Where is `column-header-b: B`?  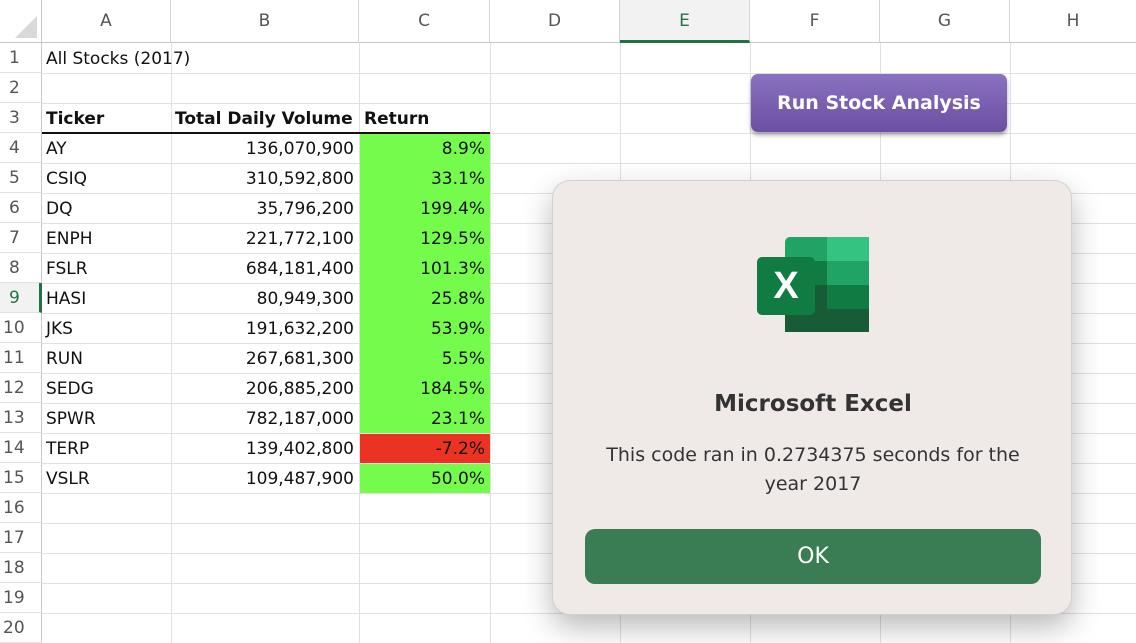
column-header-b: B is located at coordinates (265, 21).